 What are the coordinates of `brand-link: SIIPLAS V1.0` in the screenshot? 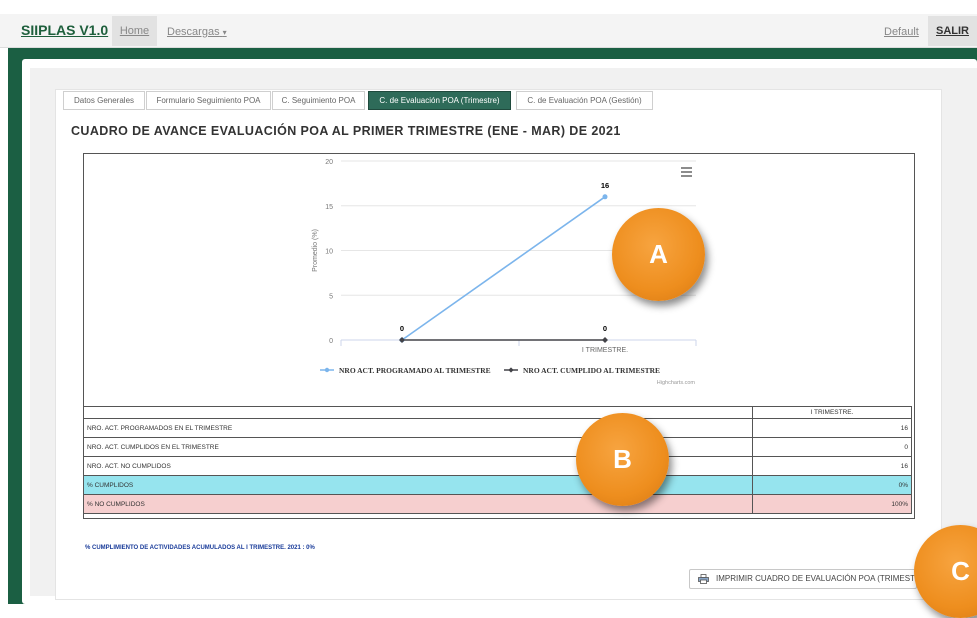 It's located at (64, 30).